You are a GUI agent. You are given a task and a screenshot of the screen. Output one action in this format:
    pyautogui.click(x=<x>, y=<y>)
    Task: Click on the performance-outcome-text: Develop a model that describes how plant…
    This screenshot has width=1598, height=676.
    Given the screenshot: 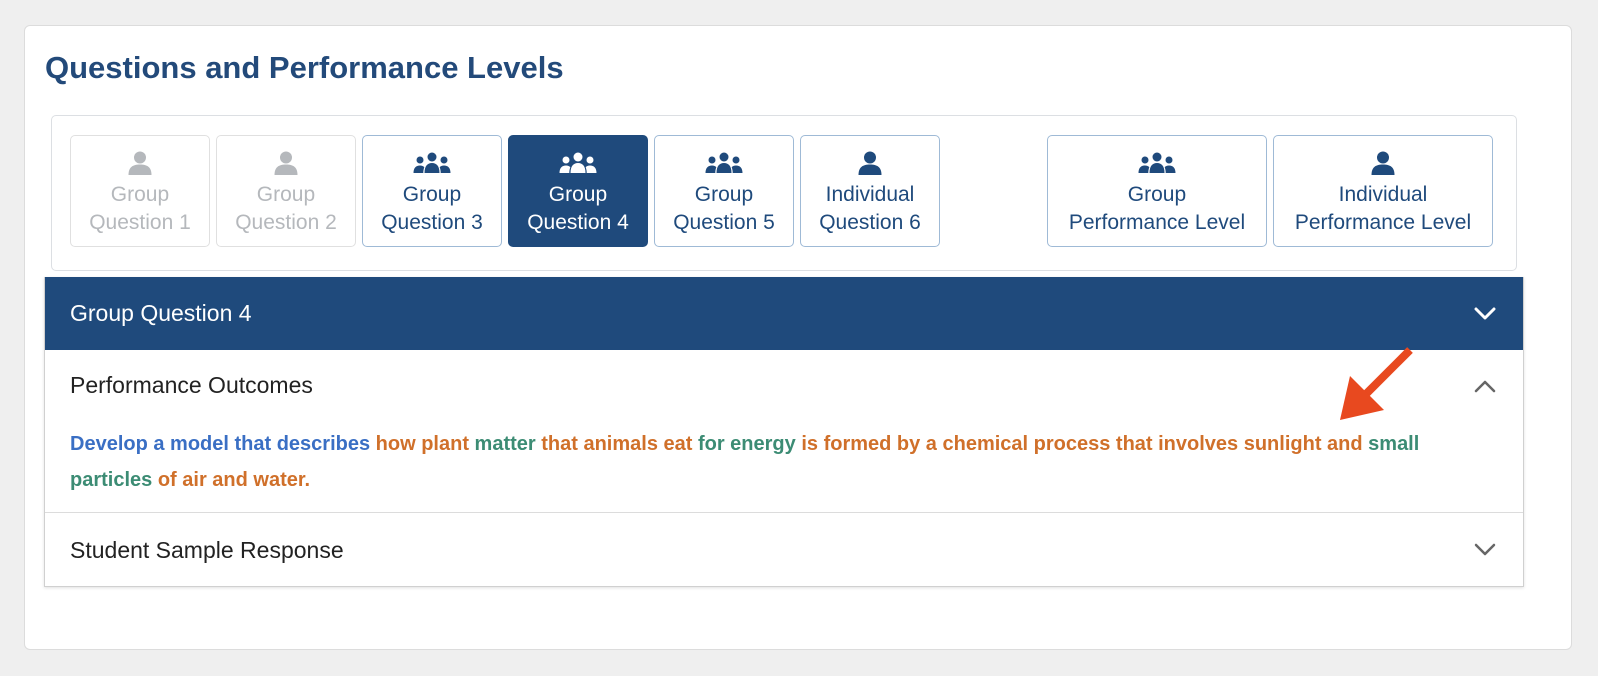 What is the action you would take?
    pyautogui.click(x=780, y=462)
    